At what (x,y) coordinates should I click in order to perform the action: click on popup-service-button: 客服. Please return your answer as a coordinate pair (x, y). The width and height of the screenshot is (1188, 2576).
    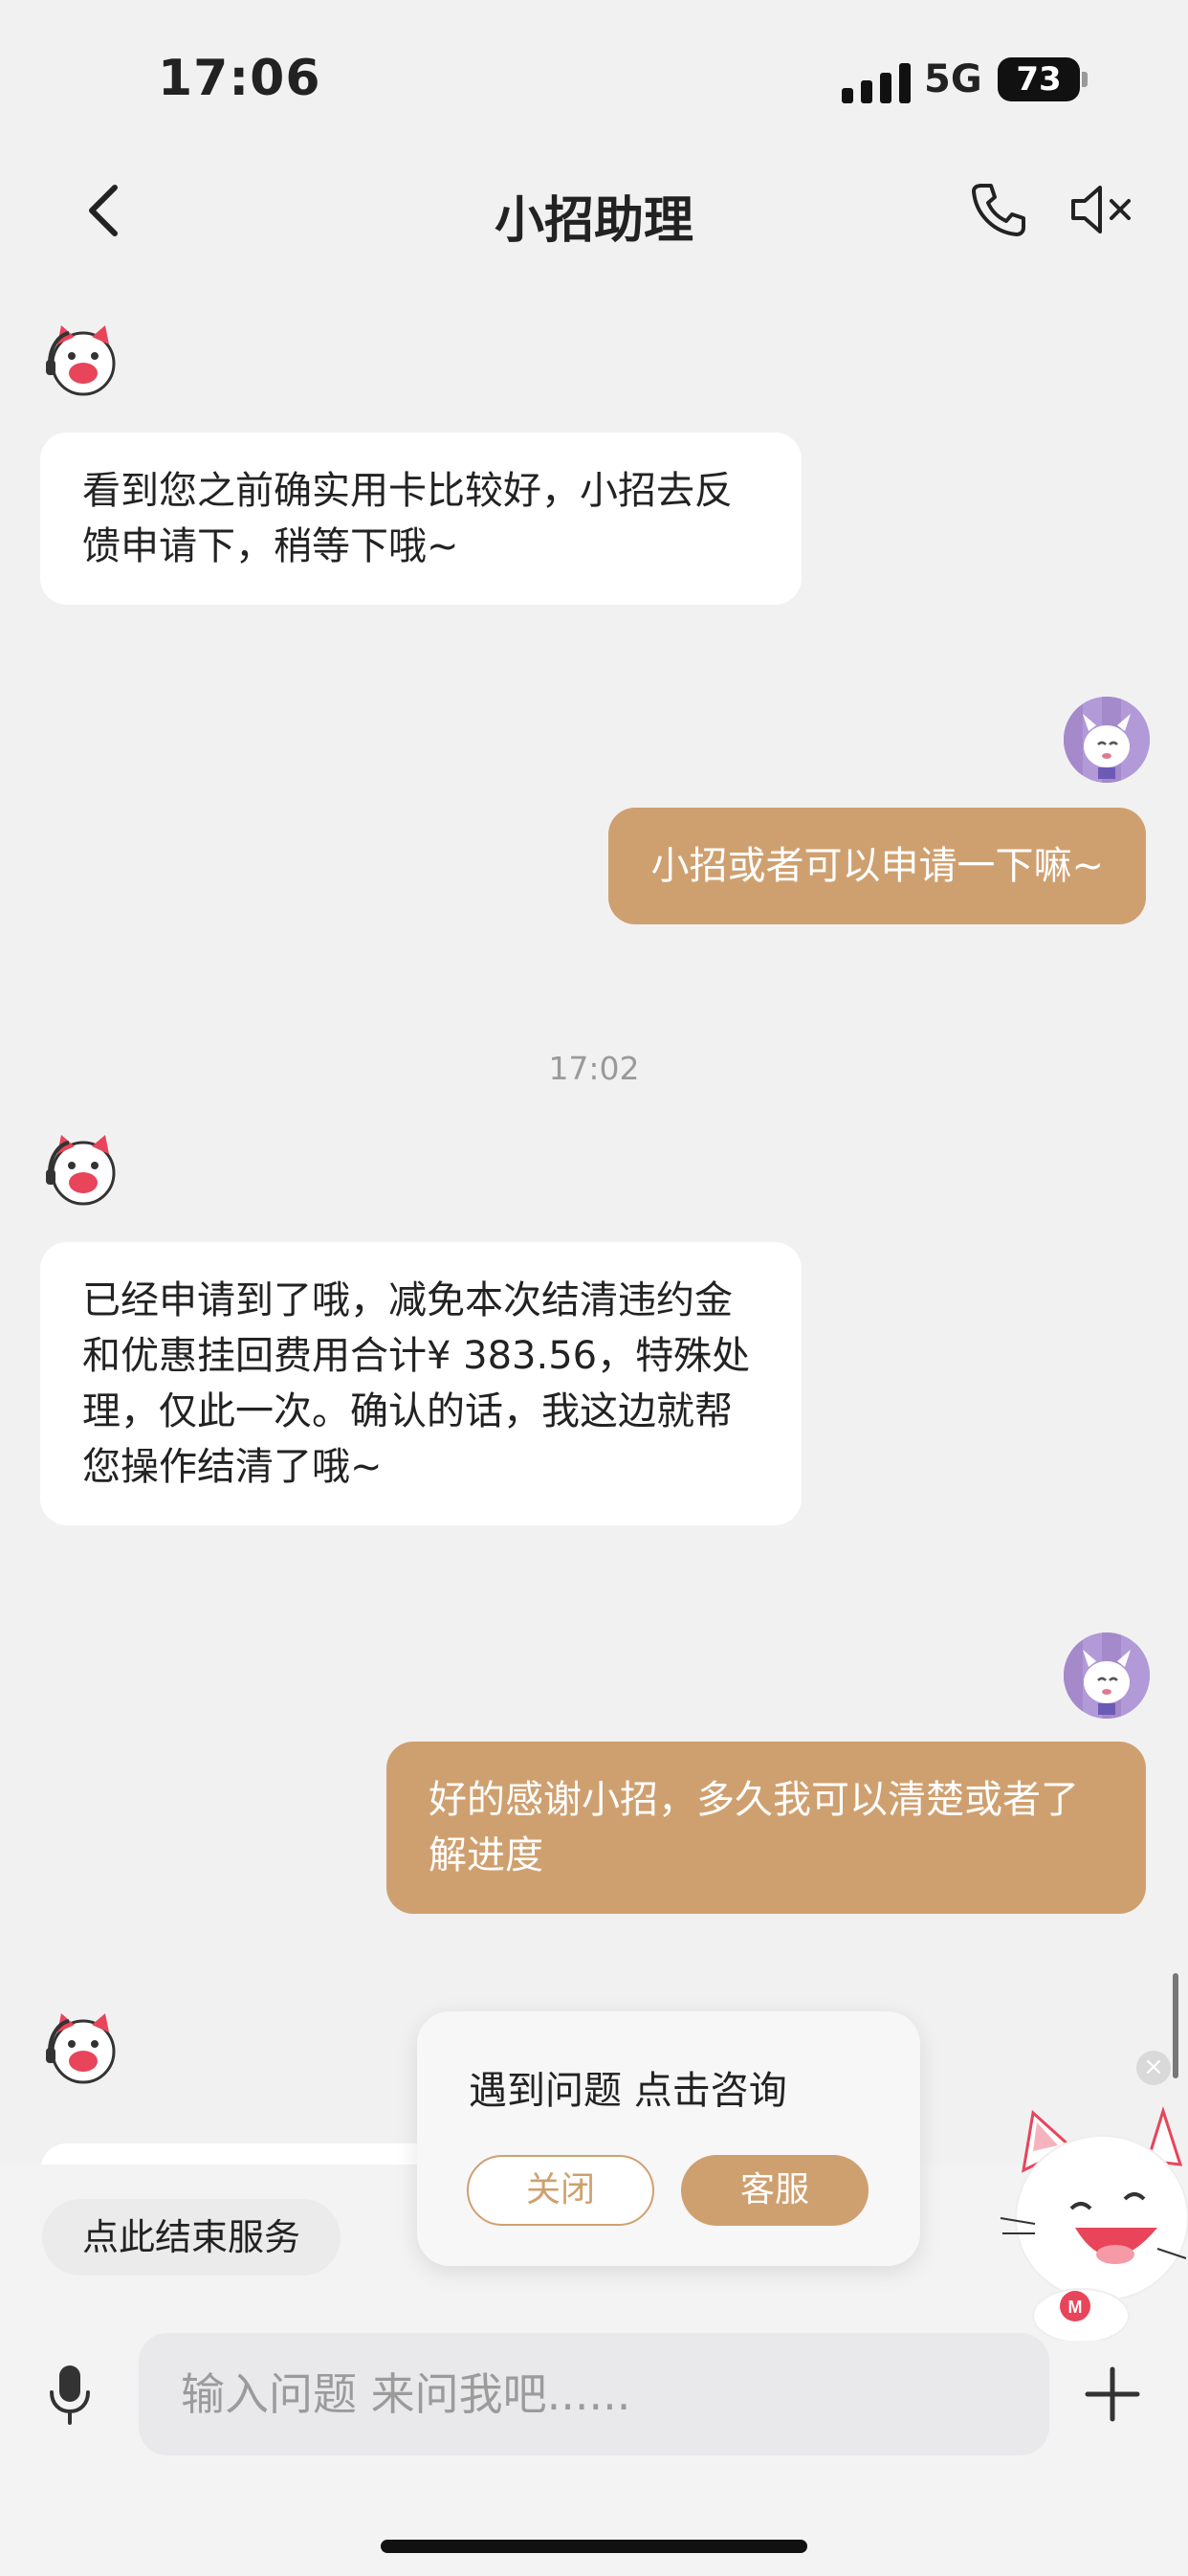
    Looking at the image, I should click on (775, 2190).